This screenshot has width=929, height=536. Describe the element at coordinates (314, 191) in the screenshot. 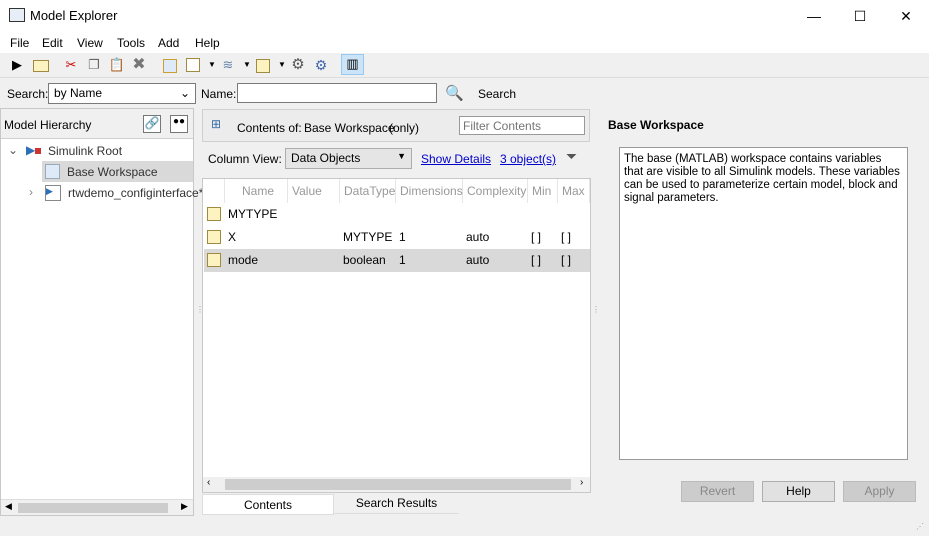

I see `column-header-value: Value` at that location.